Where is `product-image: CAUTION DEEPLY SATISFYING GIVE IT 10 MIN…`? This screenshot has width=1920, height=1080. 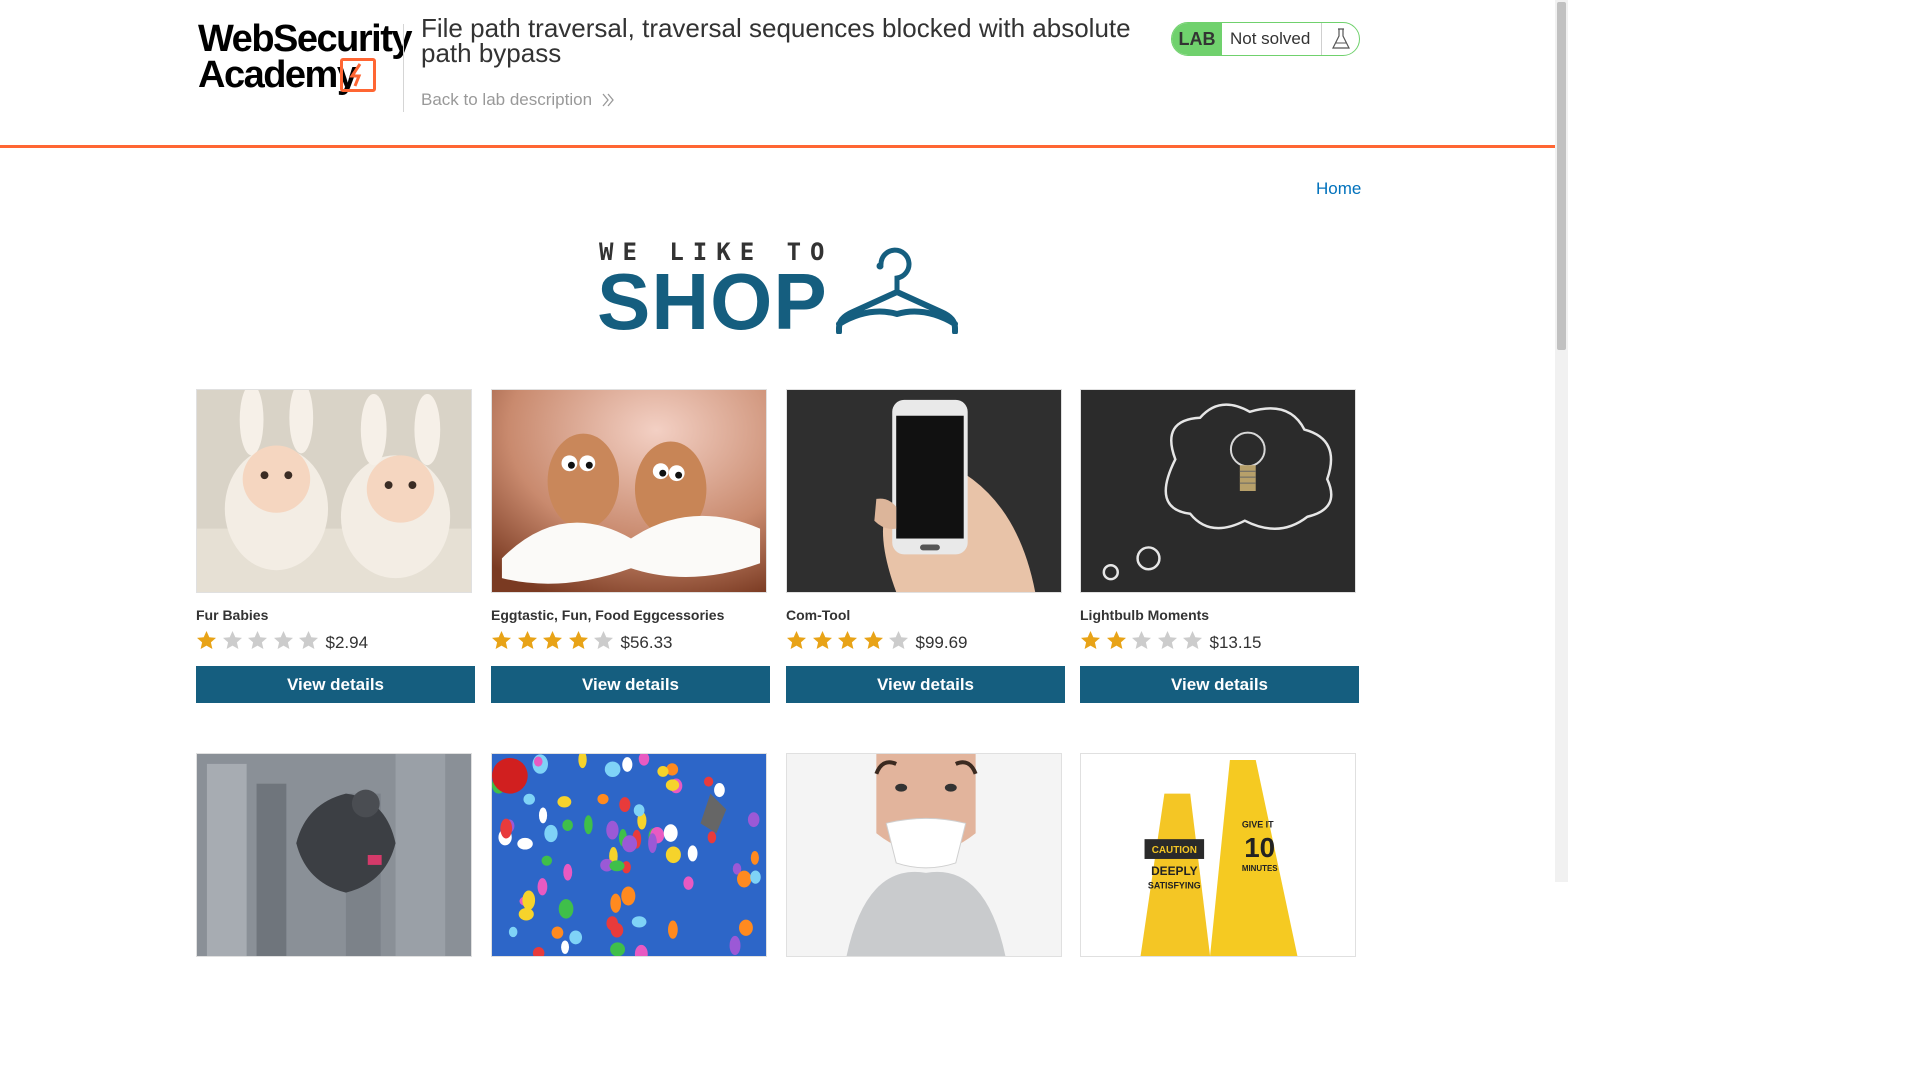
product-image: CAUTION DEEPLY SATISFYING GIVE IT 10 MIN… is located at coordinates (1218, 855).